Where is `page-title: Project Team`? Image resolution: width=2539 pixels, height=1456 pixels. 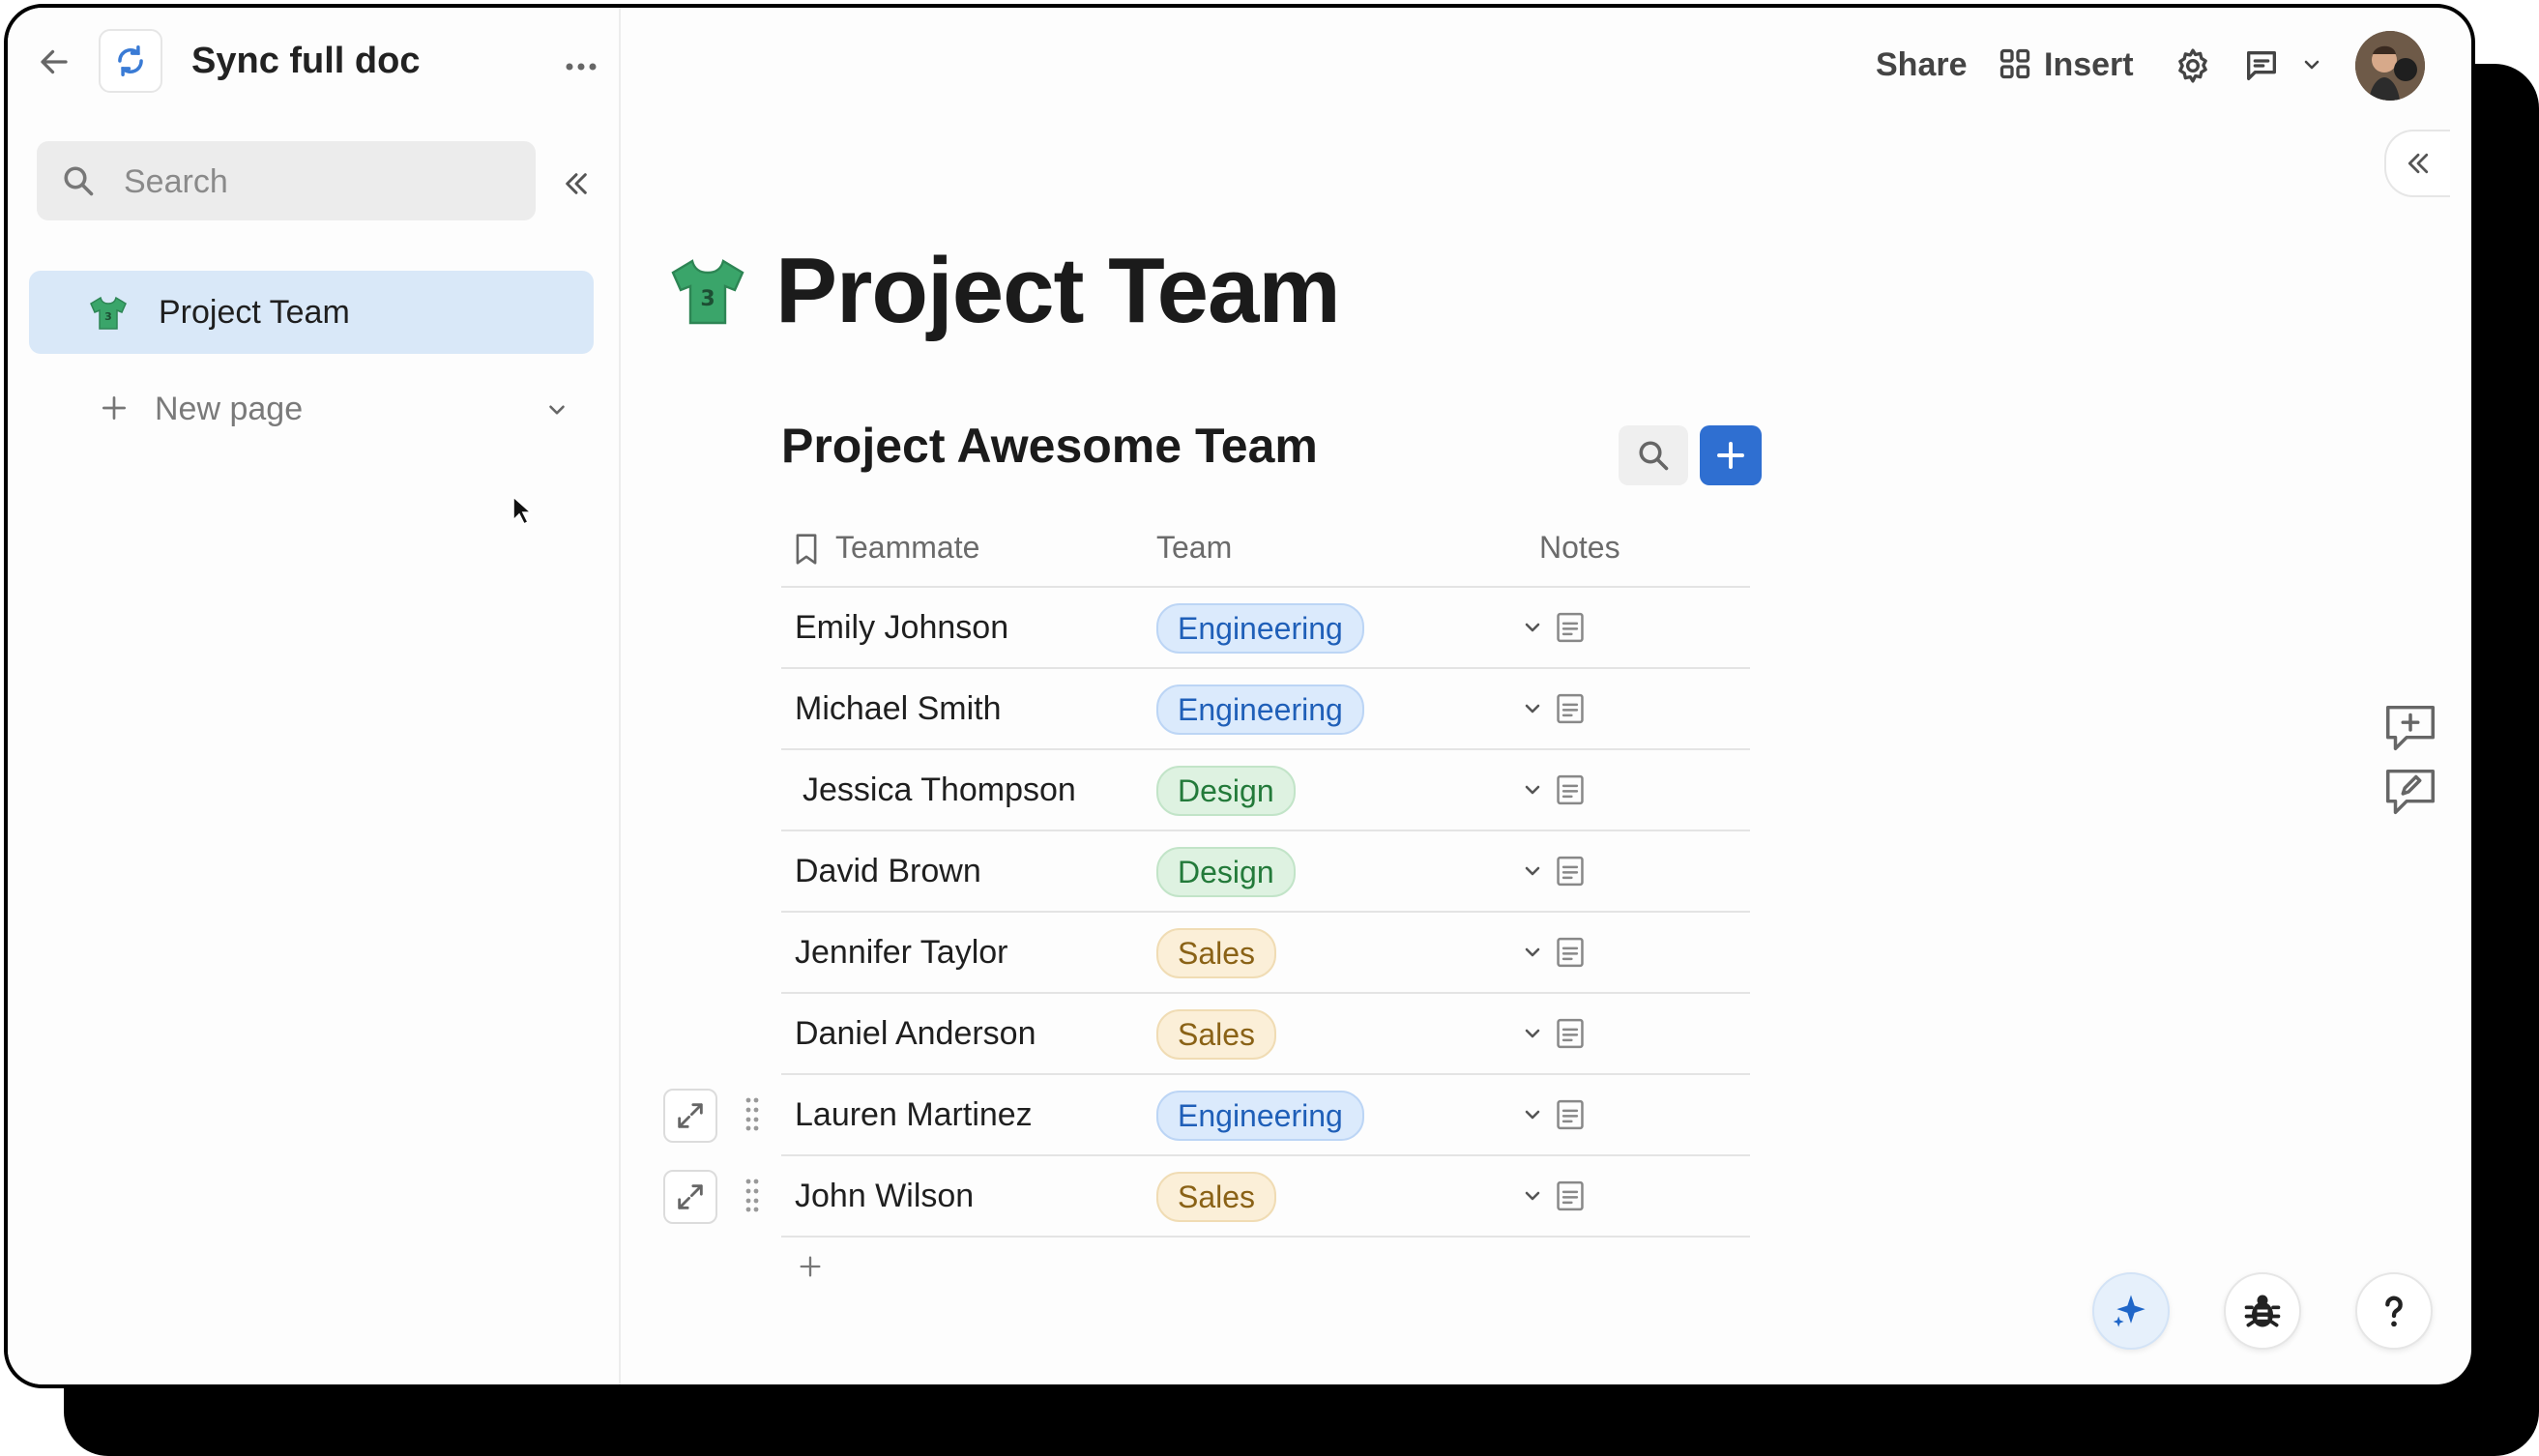 page-title: Project Team is located at coordinates (1058, 291).